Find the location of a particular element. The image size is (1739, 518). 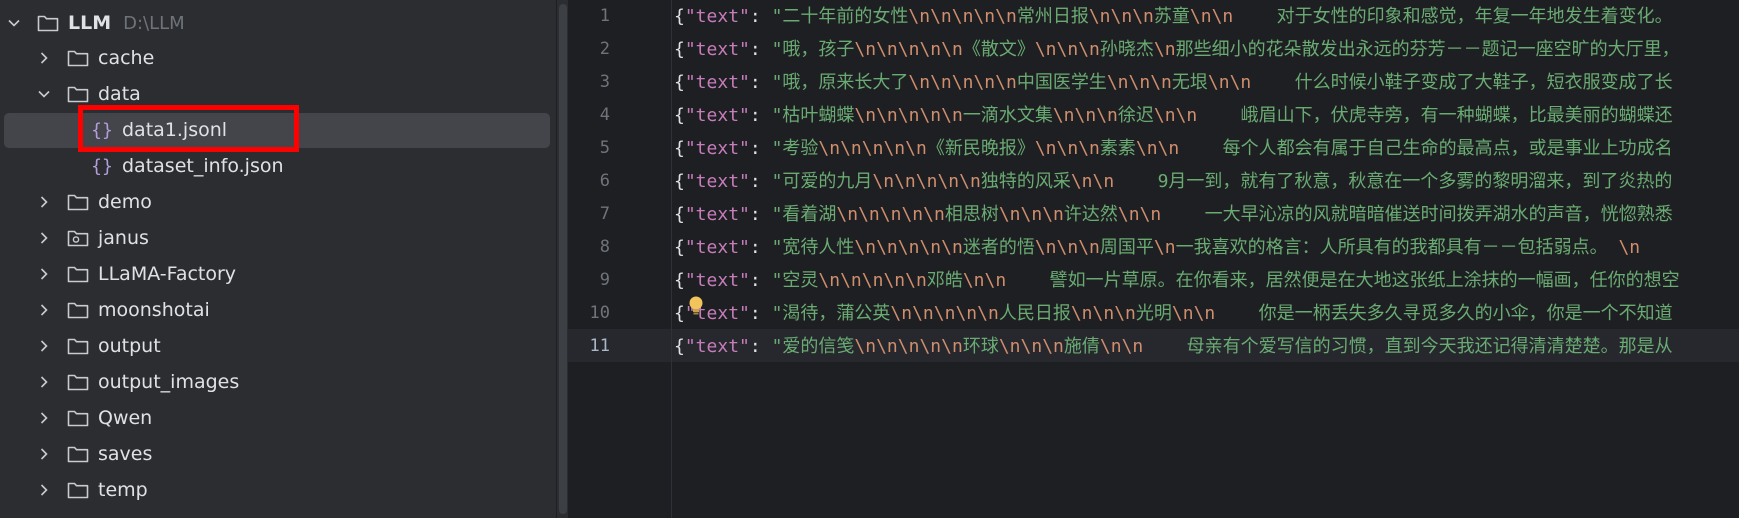

string-text: 《散文》 is located at coordinates (998, 49).